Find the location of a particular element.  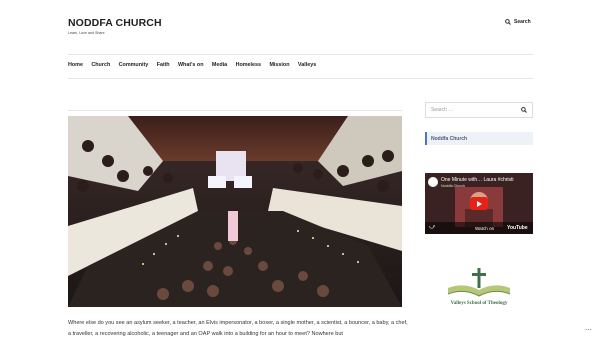

site-tagline: Learn, Love and Share is located at coordinates (86, 33).